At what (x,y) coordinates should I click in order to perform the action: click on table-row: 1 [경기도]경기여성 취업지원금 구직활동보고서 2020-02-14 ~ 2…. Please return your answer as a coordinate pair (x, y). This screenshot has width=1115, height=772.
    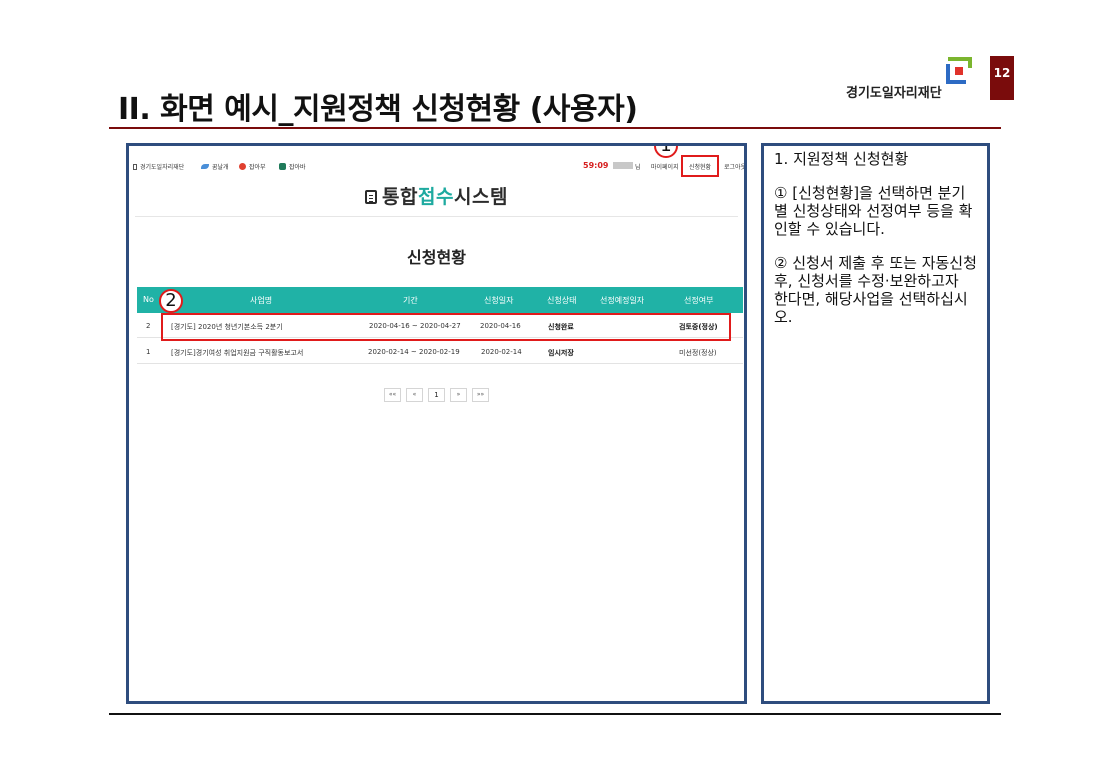
    Looking at the image, I should click on (440, 351).